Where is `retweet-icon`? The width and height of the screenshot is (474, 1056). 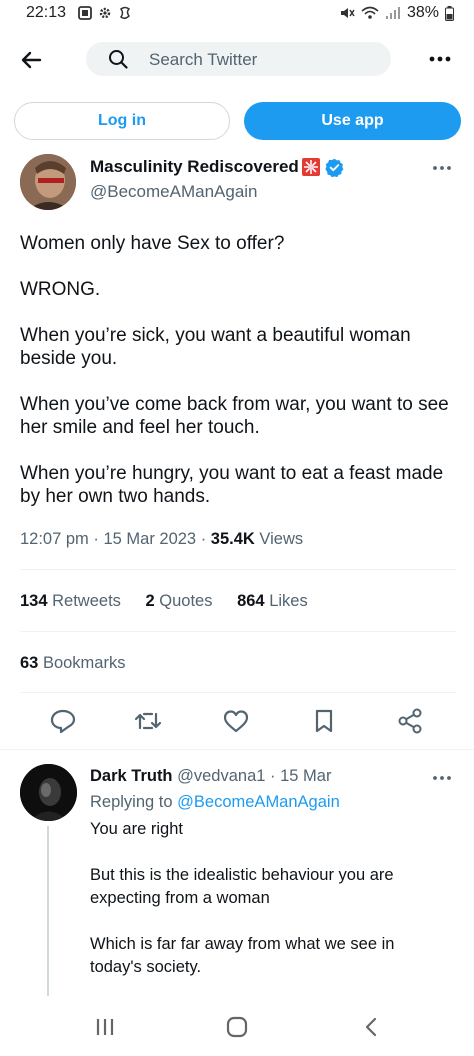
retweet-icon is located at coordinates (148, 721).